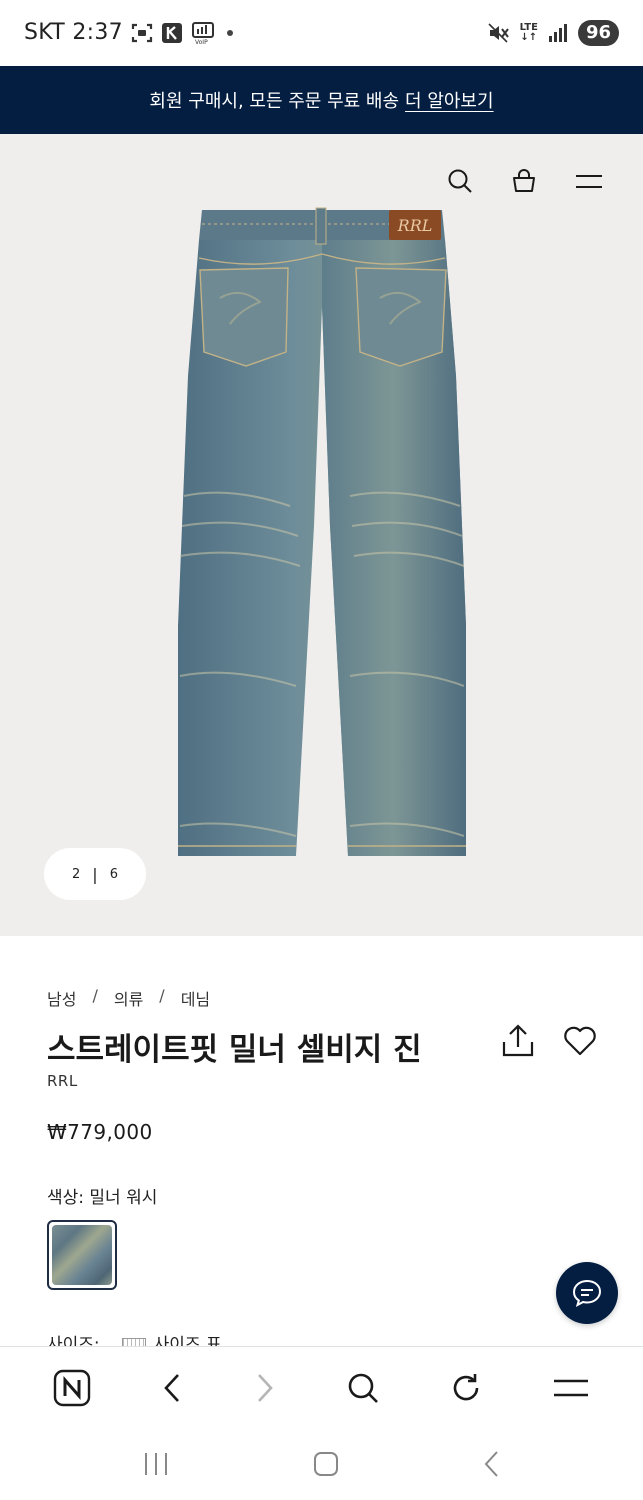 This screenshot has height=1500, width=643. What do you see at coordinates (129, 32) in the screenshot?
I see `status-left: SKT 2:37 VoIP` at bounding box center [129, 32].